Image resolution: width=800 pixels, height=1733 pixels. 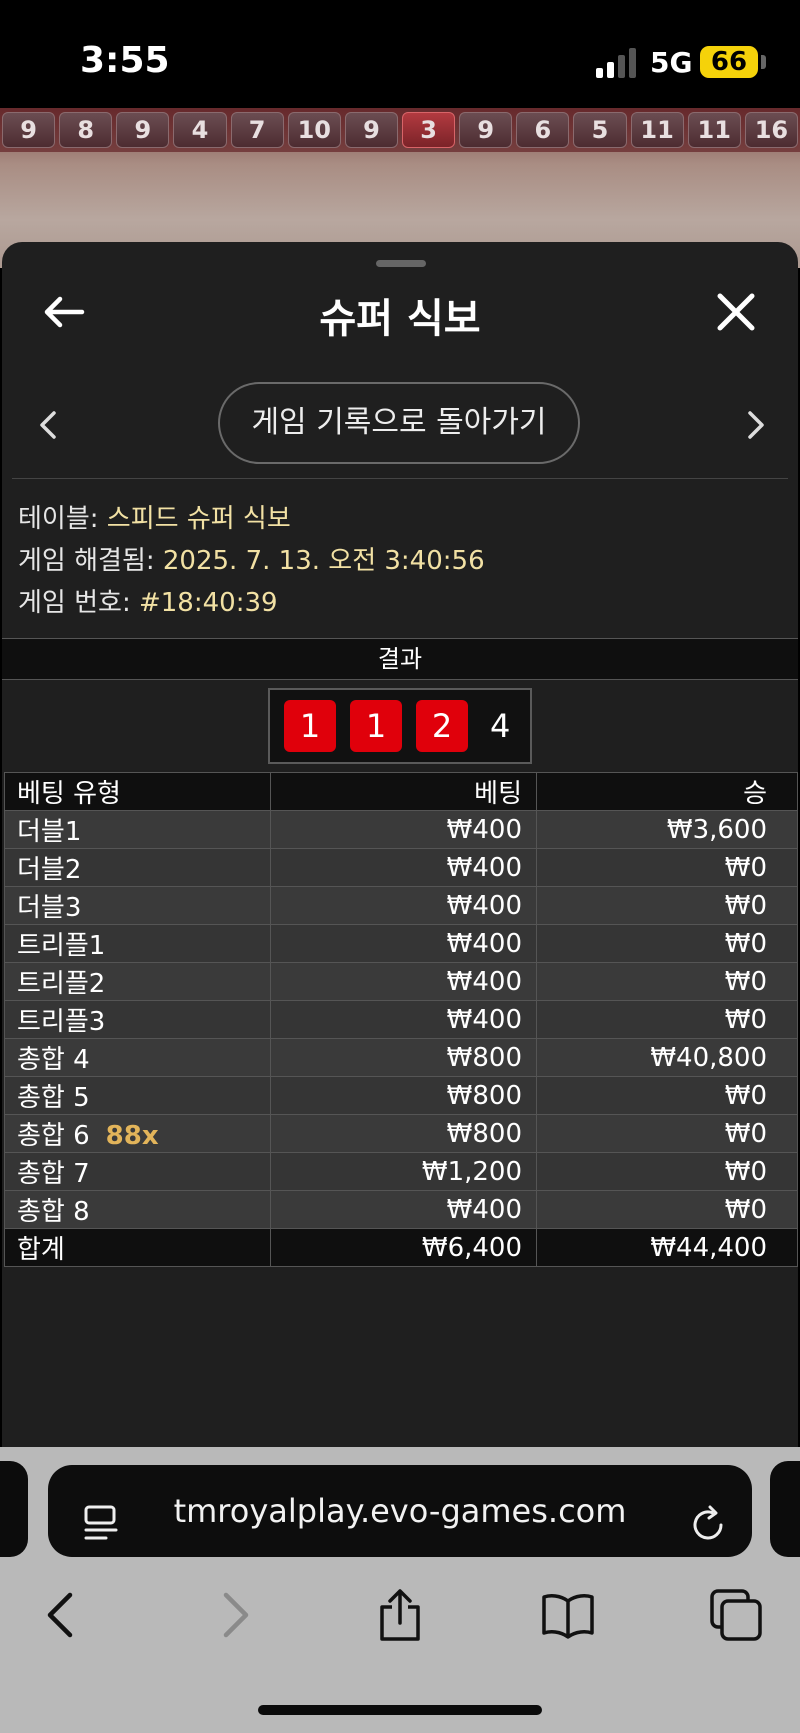 What do you see at coordinates (137, 791) in the screenshot?
I see `column-header-bet-type: 베팅 유형` at bounding box center [137, 791].